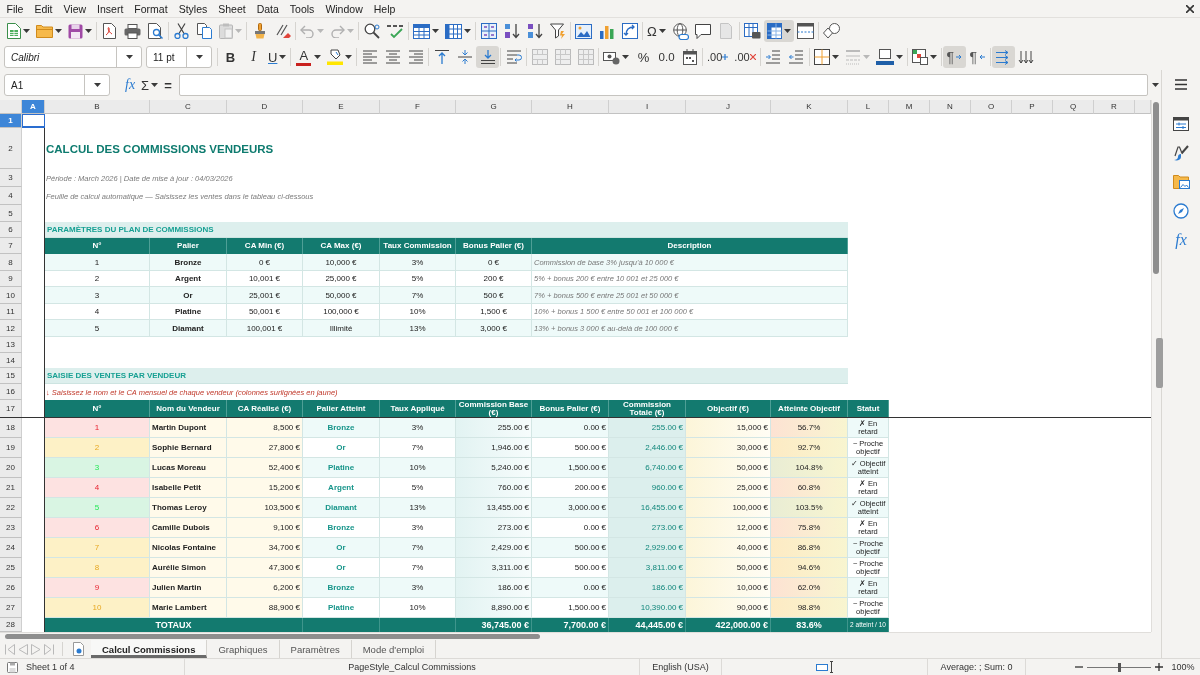  Describe the element at coordinates (75, 8) in the screenshot. I see `menu-item: View` at that location.